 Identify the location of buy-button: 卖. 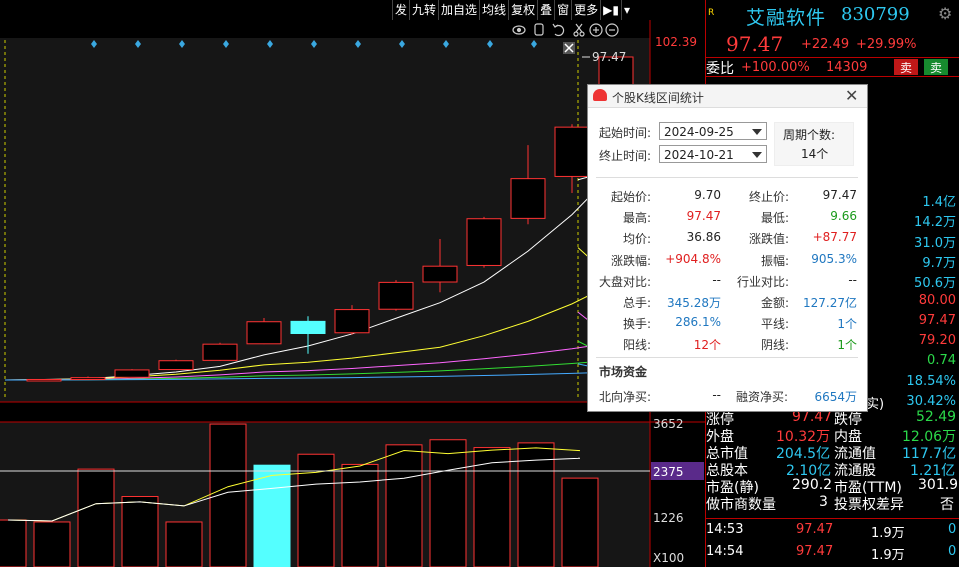
(936, 67).